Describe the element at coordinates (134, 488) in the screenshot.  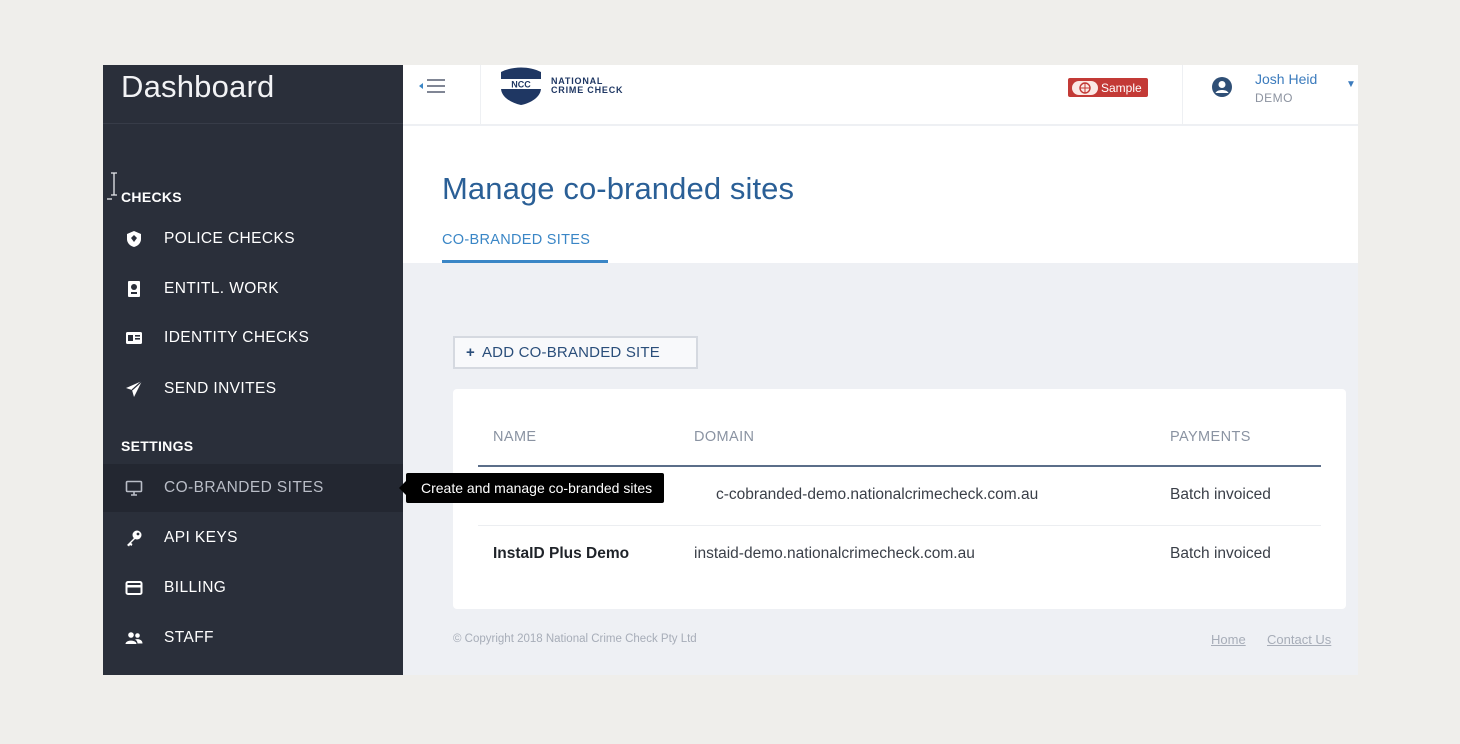
I see `monitor-icon` at that location.